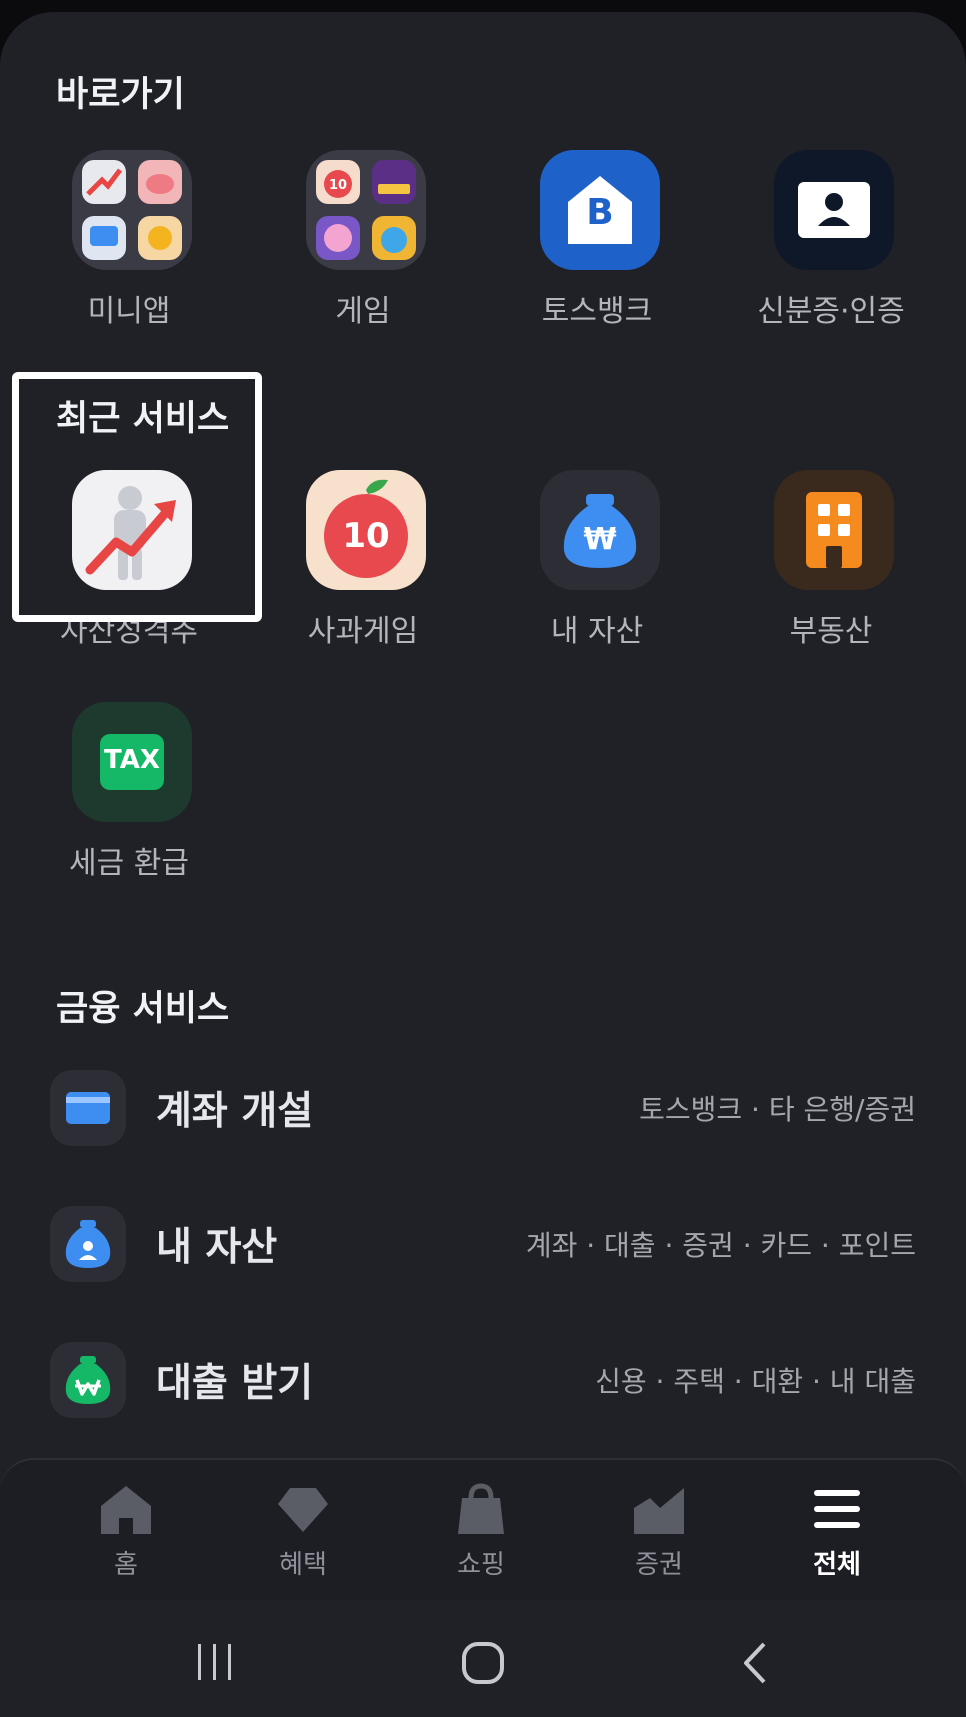  I want to click on finance-item-title: 대출 받기, so click(235, 1383).